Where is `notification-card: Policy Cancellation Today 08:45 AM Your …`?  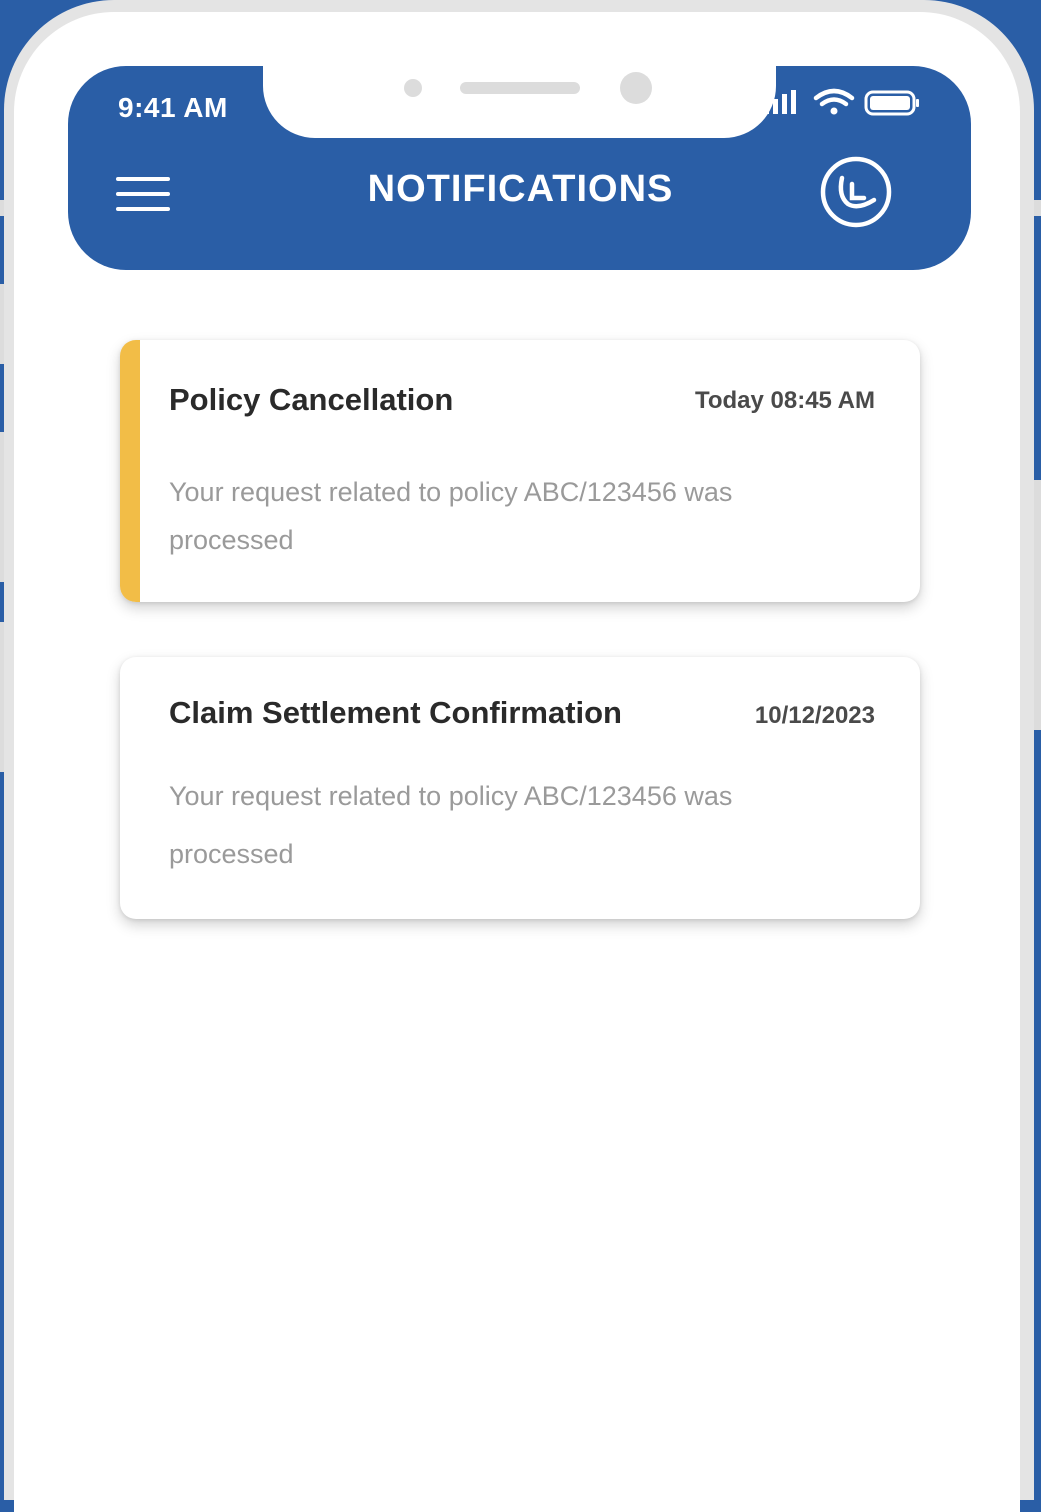 notification-card: Policy Cancellation Today 08:45 AM Your … is located at coordinates (520, 471).